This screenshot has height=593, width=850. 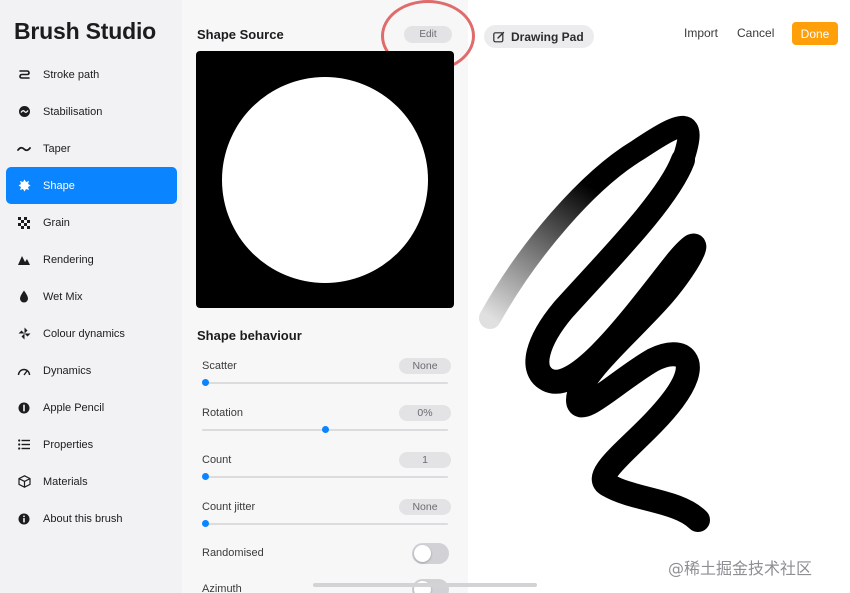 What do you see at coordinates (815, 33) in the screenshot?
I see `done-button: Done` at bounding box center [815, 33].